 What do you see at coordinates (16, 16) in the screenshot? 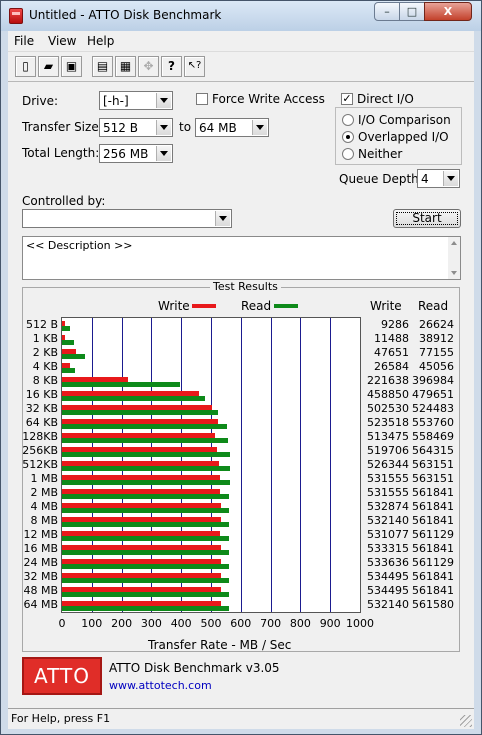
I see `app-icon` at bounding box center [16, 16].